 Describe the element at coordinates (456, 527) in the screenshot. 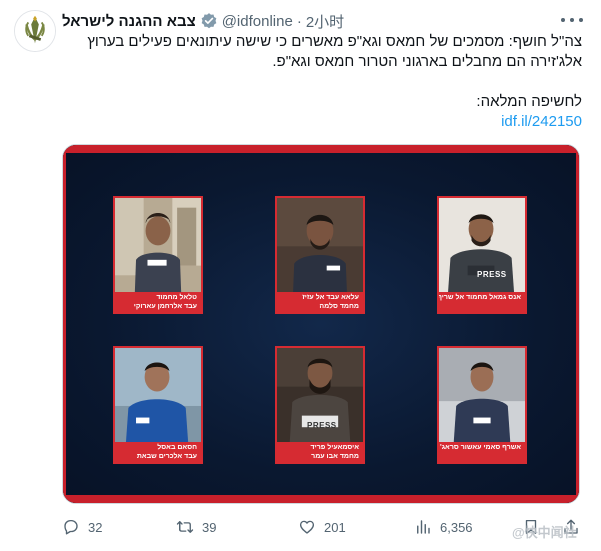

I see `view-count: 6,356` at that location.